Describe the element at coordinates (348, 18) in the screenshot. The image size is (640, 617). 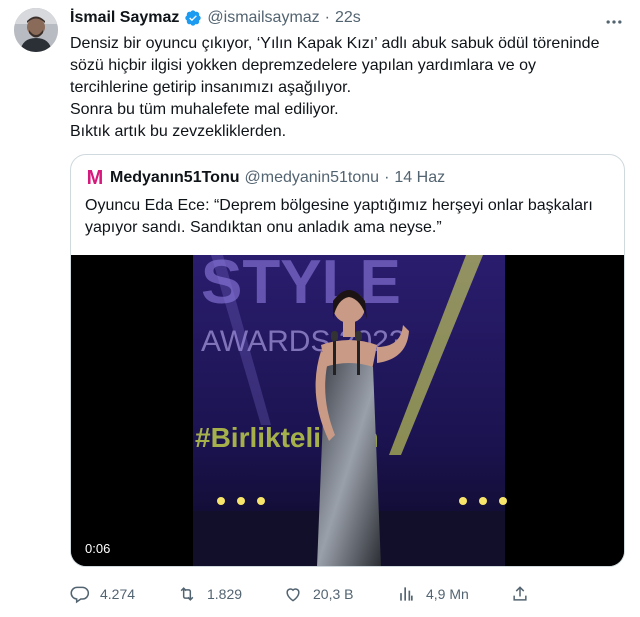
I see `tweet-time: 22s` at that location.